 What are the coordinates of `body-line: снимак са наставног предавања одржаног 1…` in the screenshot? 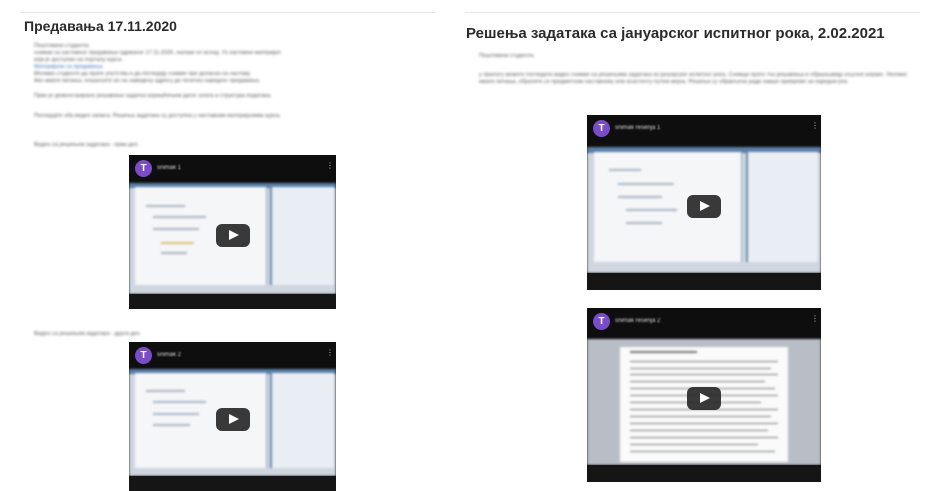 It's located at (157, 53).